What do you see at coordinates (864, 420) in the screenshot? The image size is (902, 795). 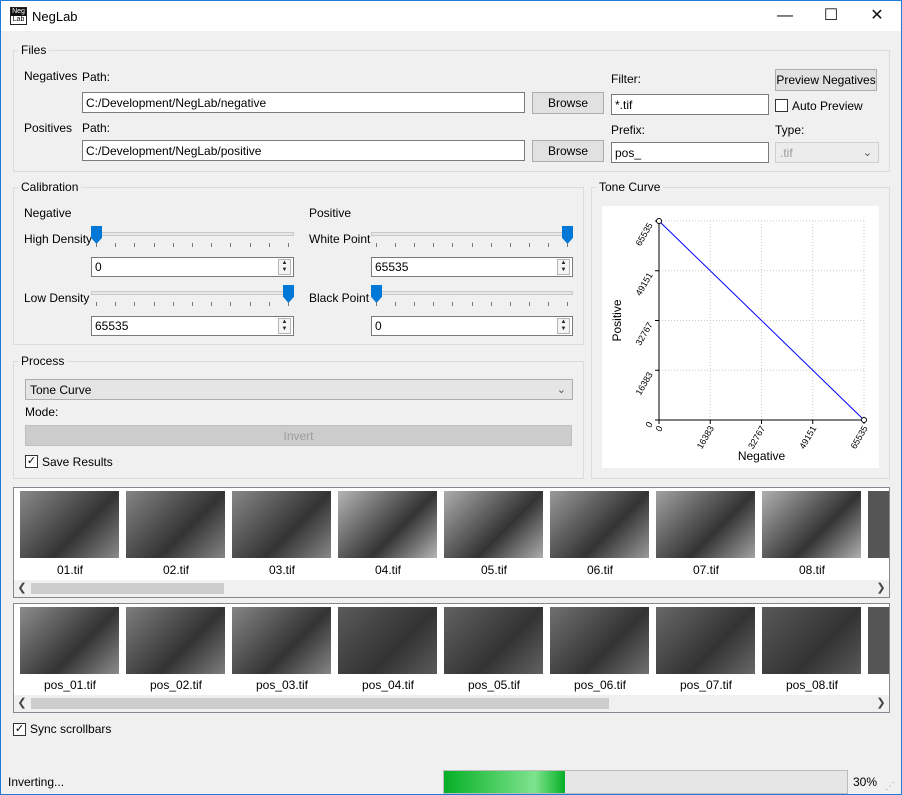 I see `tone-curve-point` at bounding box center [864, 420].